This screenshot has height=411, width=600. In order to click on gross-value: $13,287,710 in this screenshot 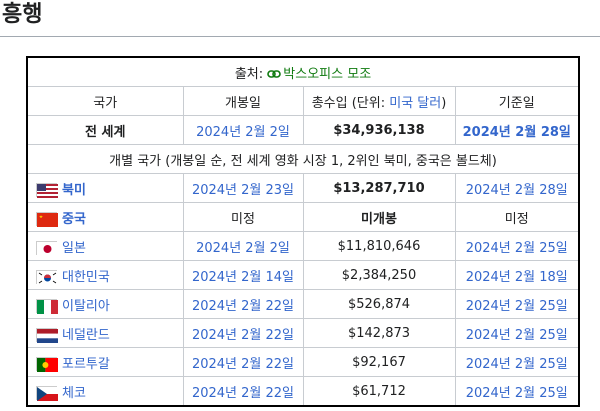, I will do `click(379, 188)`.